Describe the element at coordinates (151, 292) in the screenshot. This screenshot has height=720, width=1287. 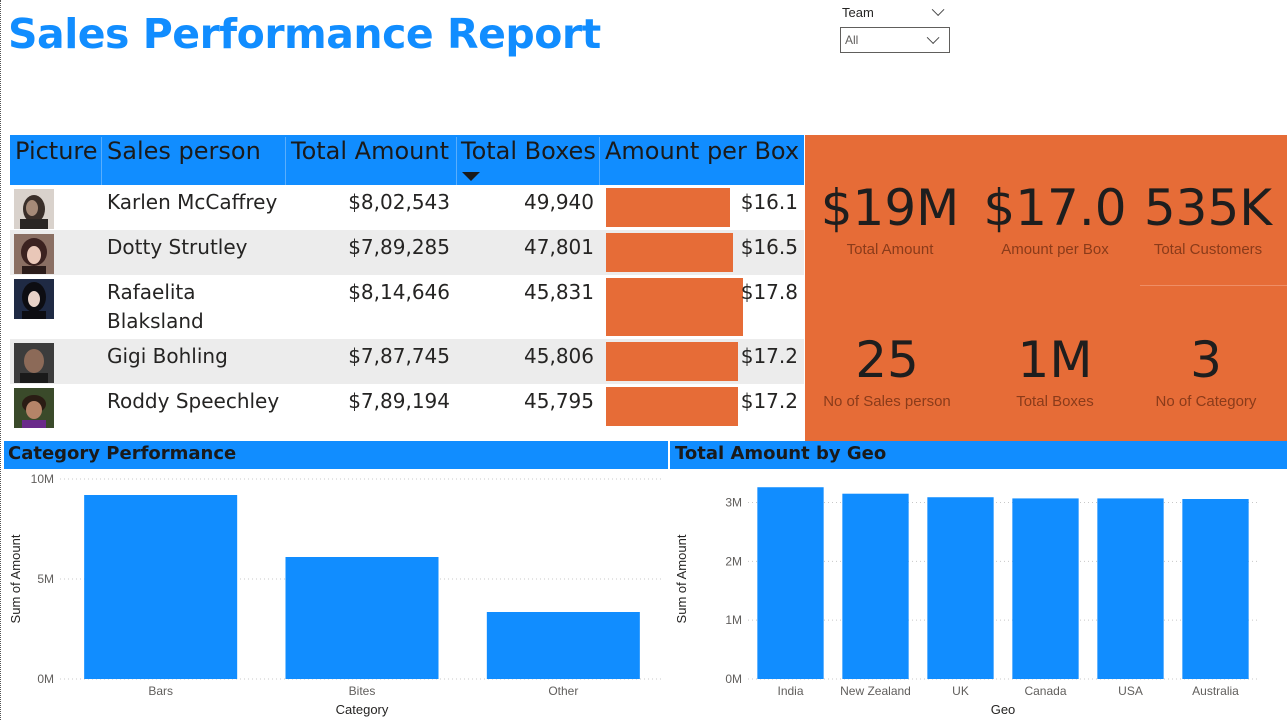
I see `sales-person-name: Rafaelita` at that location.